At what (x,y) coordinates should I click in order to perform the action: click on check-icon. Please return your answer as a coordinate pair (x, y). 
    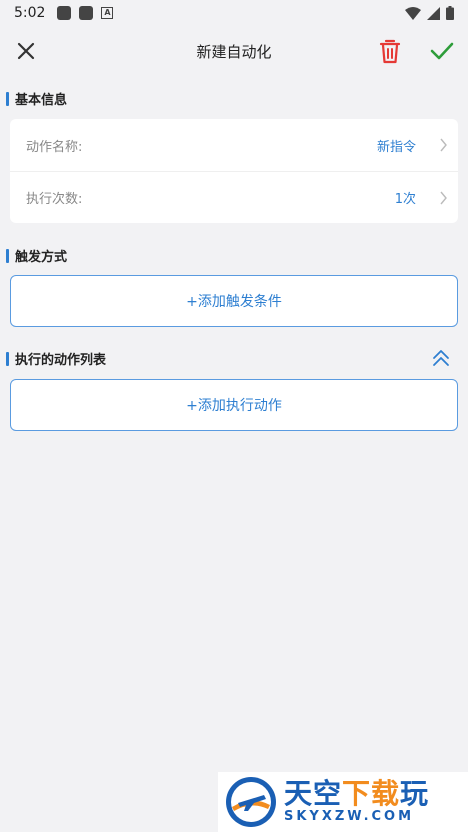
    Looking at the image, I should click on (442, 51).